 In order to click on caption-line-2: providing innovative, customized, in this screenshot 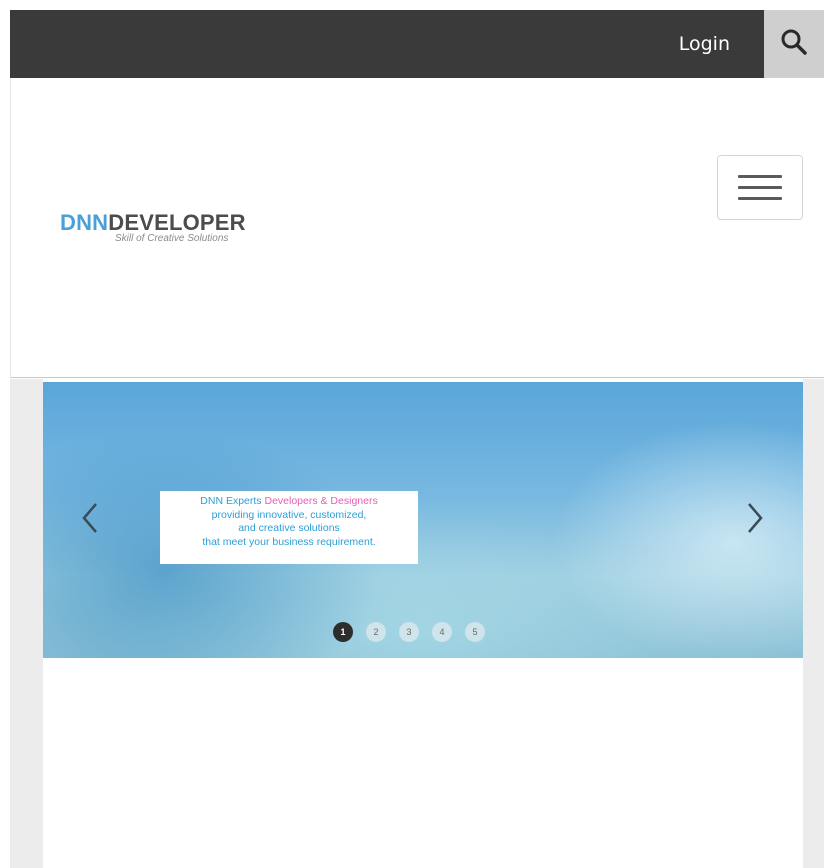, I will do `click(289, 514)`.